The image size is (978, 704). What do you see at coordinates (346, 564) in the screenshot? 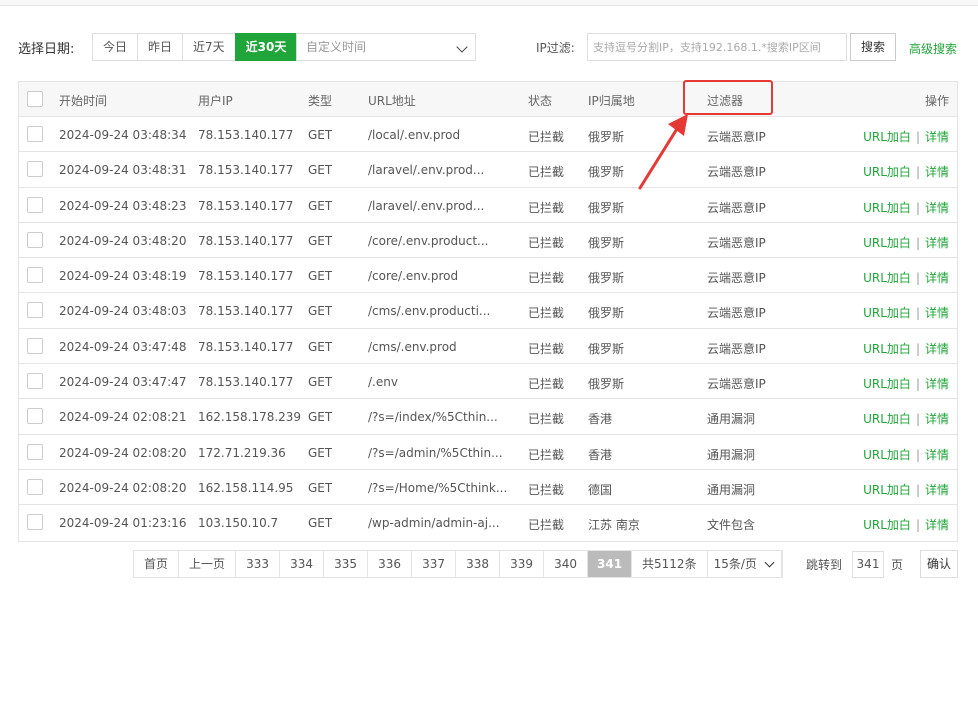
I see `page-number: 335` at bounding box center [346, 564].